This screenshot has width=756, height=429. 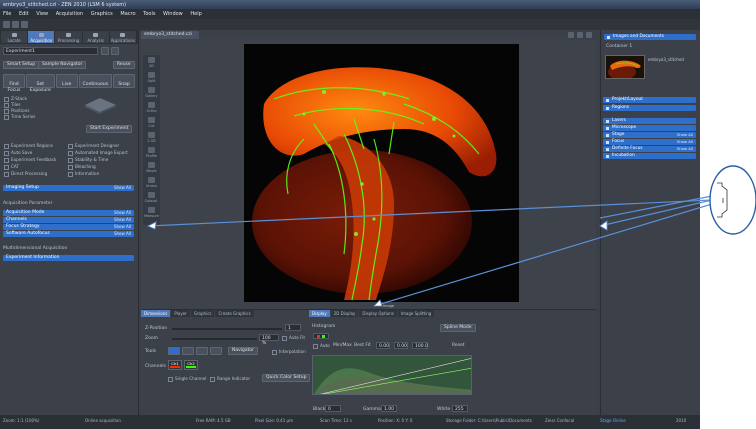 What do you see at coordinates (378, 303) in the screenshot?
I see `callout-arrow-bottom` at bounding box center [378, 303].